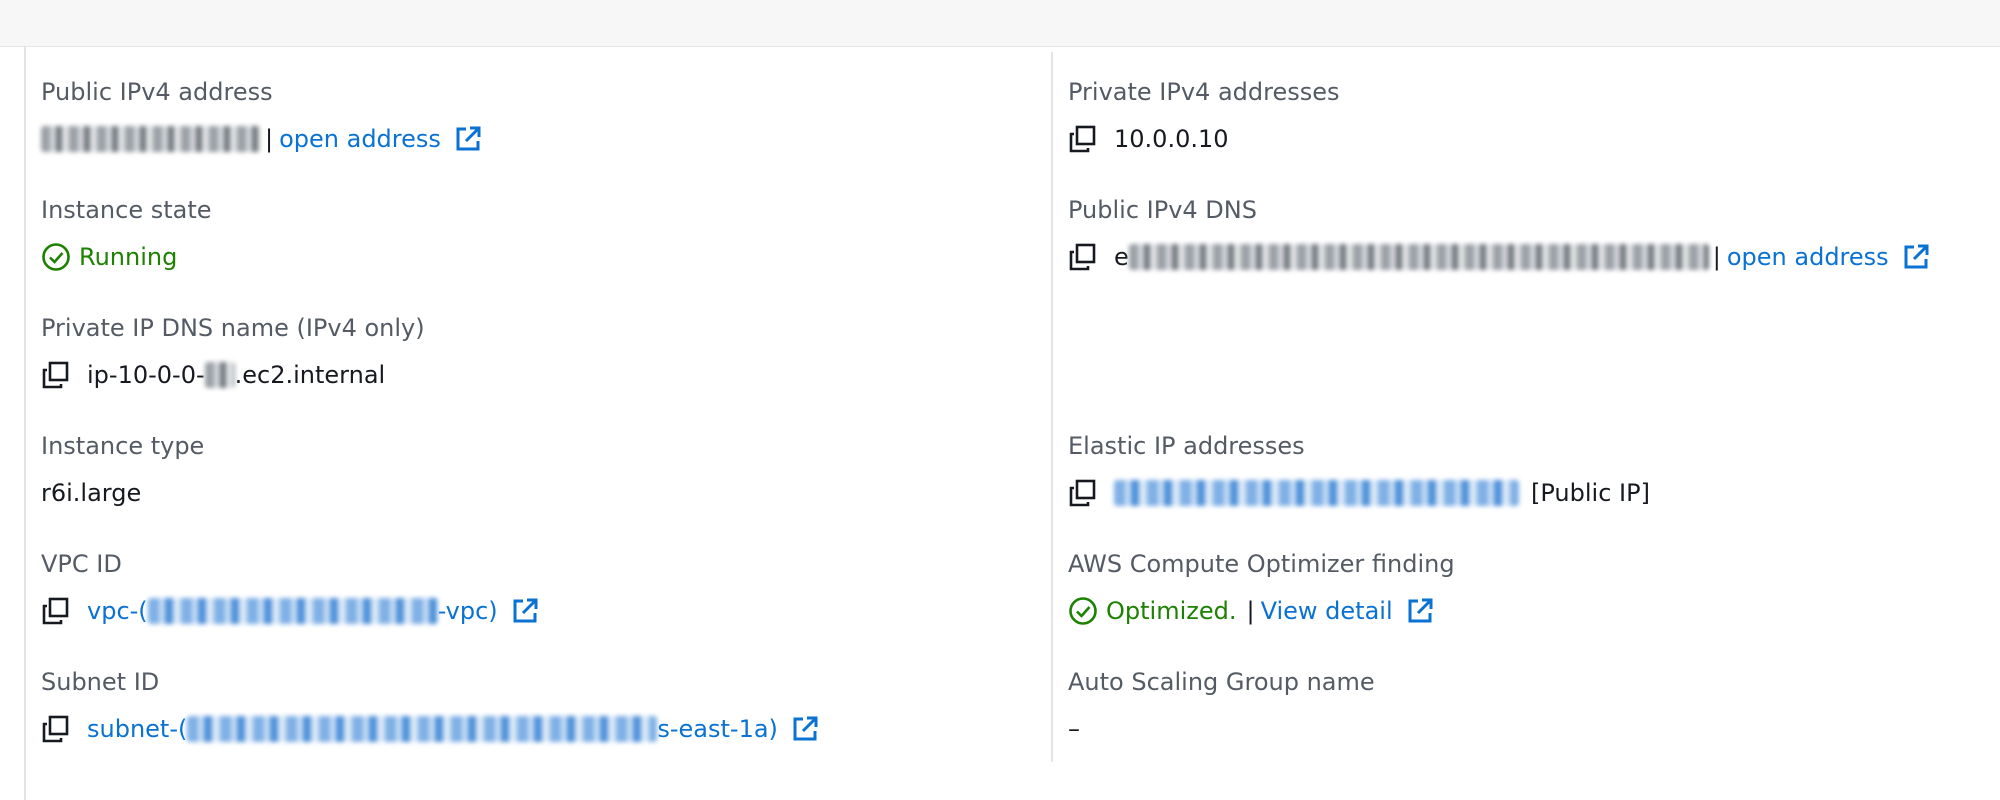 The image size is (2000, 800). I want to click on subnet-id-link-suffix: s-east-1a), so click(717, 729).